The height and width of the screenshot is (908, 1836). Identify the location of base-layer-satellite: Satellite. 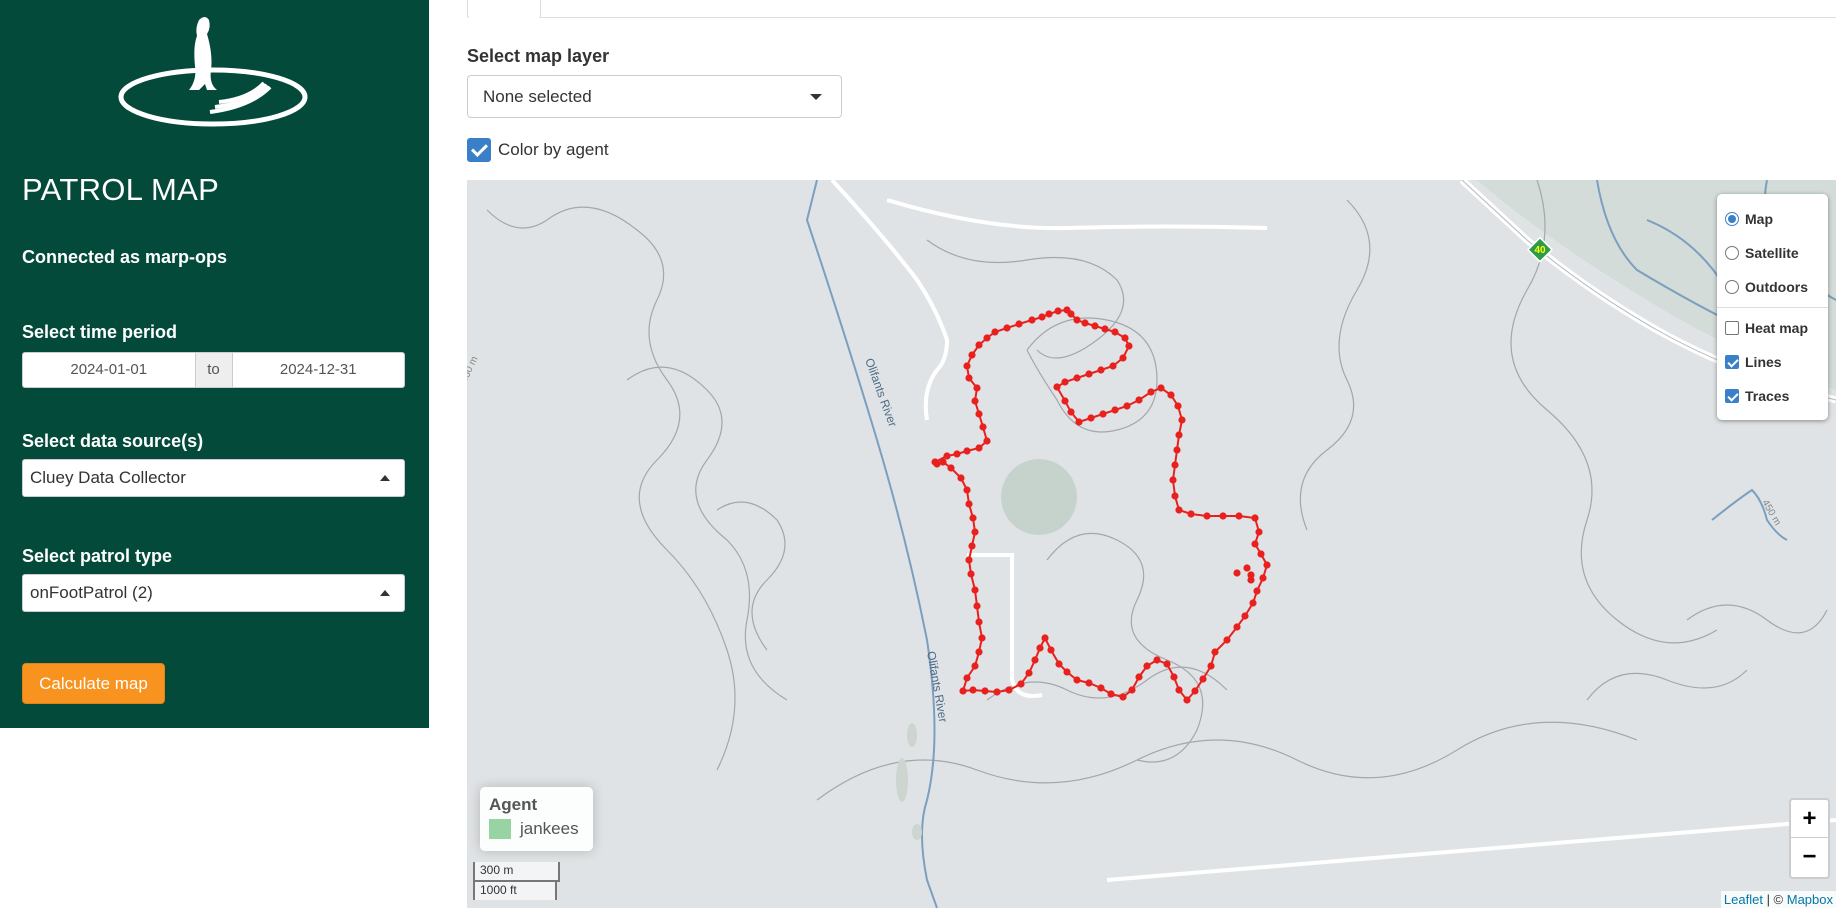
(1772, 253).